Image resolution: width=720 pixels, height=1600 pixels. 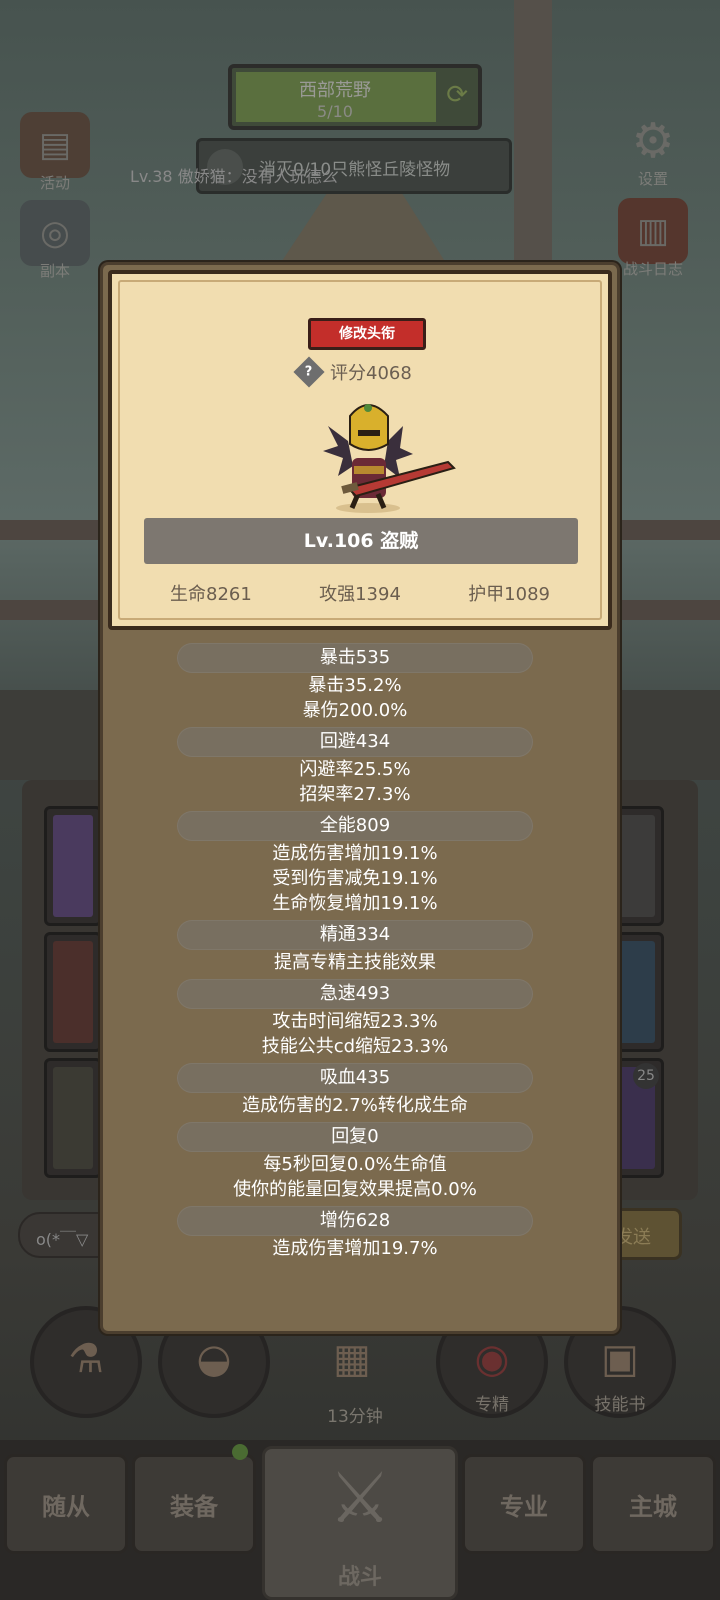 I want to click on chest-timer: 13分钟, so click(x=355, y=1417).